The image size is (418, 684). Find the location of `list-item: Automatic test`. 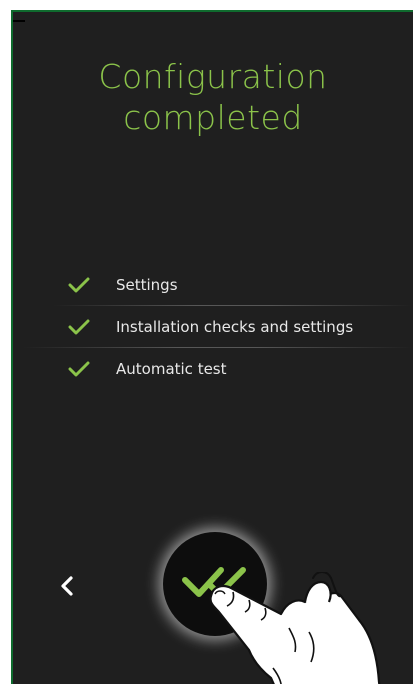

list-item: Automatic test is located at coordinates (213, 369).